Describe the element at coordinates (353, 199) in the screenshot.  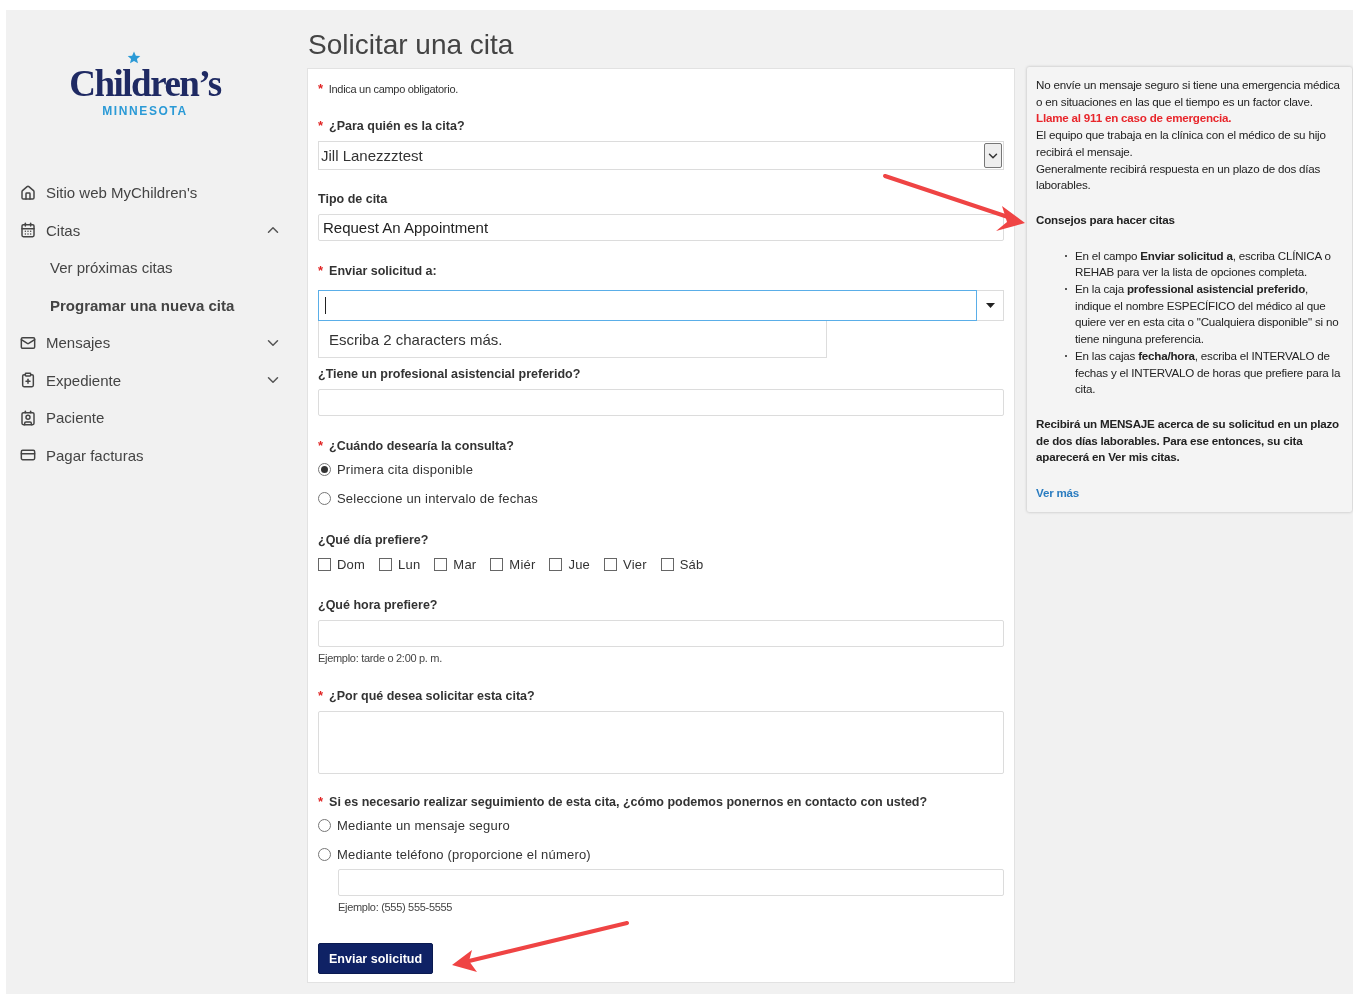
I see `field-label: Tipo de cita` at that location.